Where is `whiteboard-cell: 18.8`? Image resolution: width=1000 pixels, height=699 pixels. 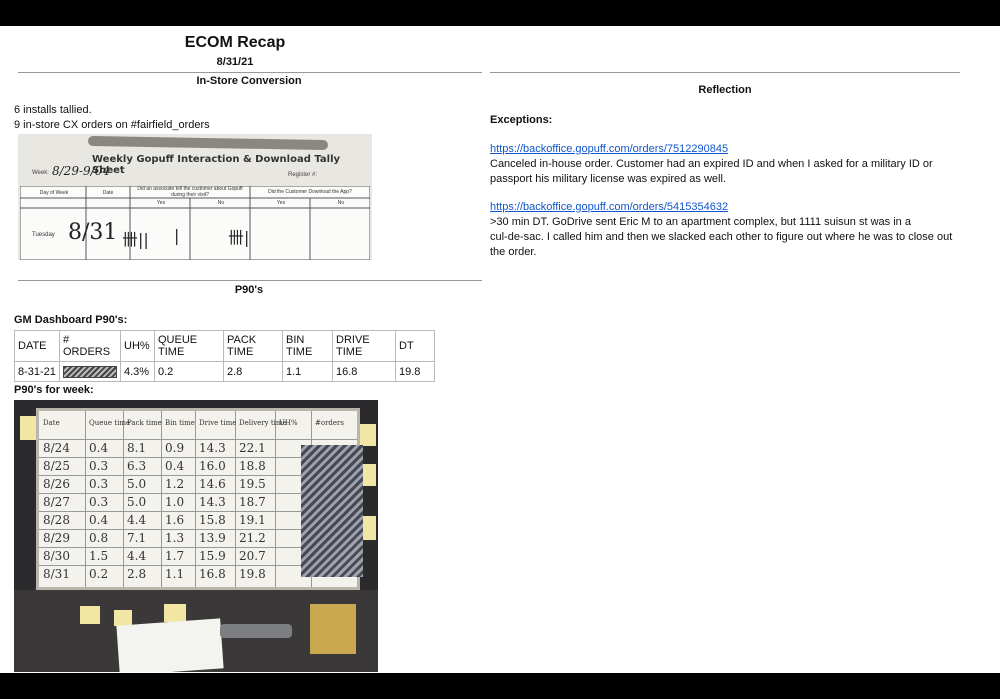
whiteboard-cell: 18.8 is located at coordinates (252, 466).